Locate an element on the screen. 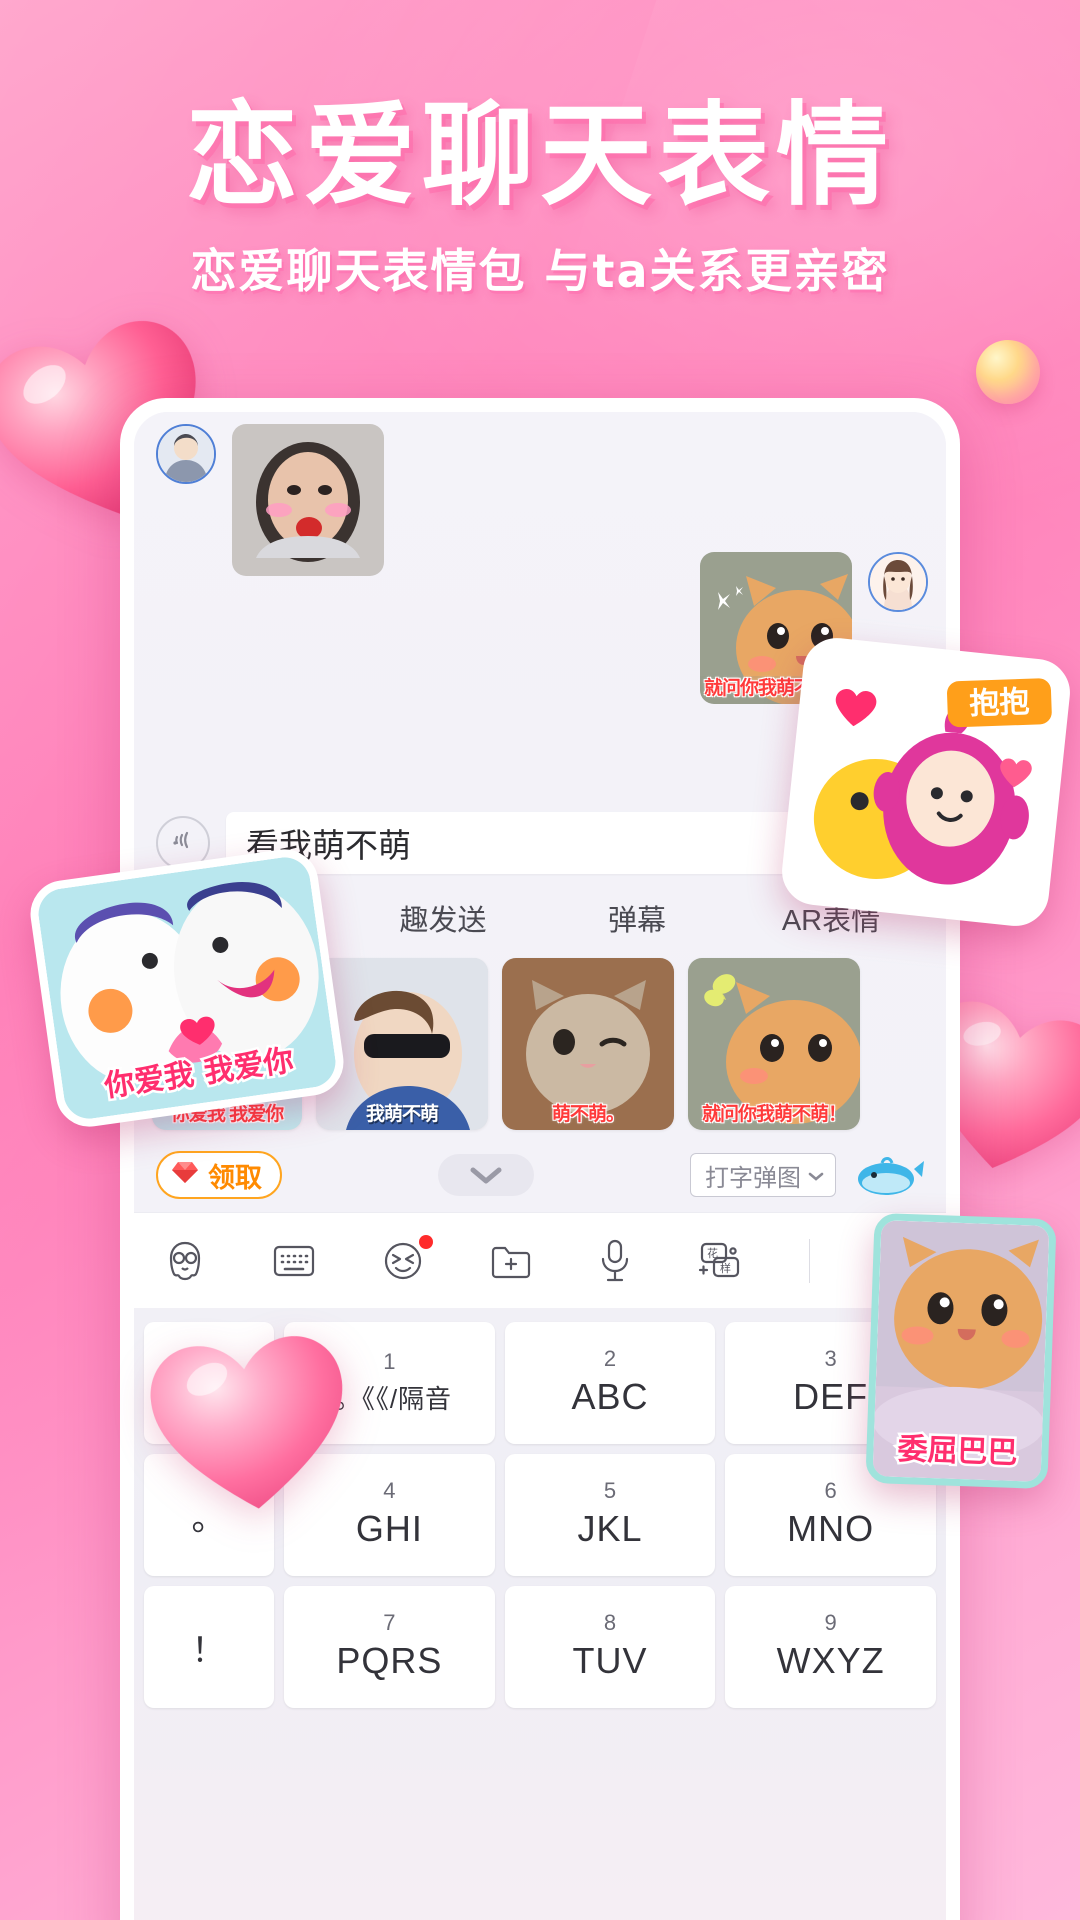 Image resolution: width=1080 pixels, height=1920 pixels. key-number: 2 is located at coordinates (610, 1358).